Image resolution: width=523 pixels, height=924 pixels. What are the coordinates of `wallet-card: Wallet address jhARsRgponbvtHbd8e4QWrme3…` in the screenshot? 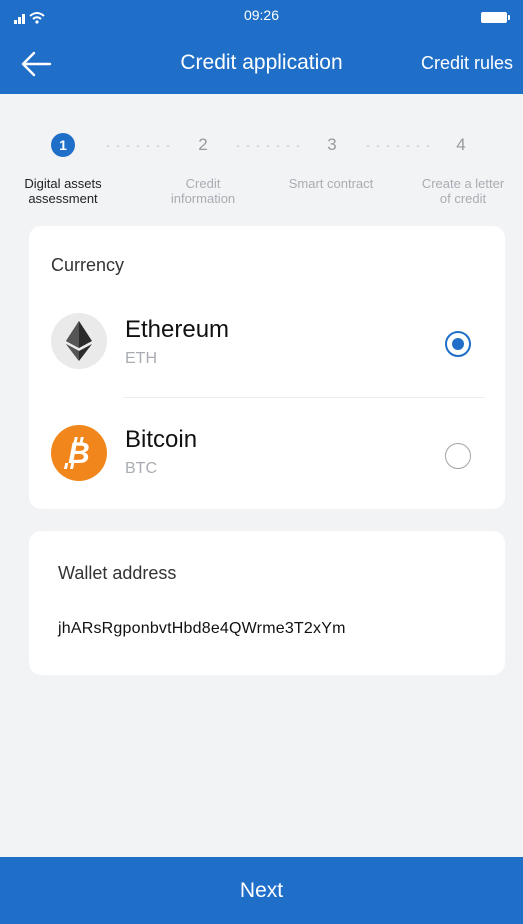 It's located at (267, 603).